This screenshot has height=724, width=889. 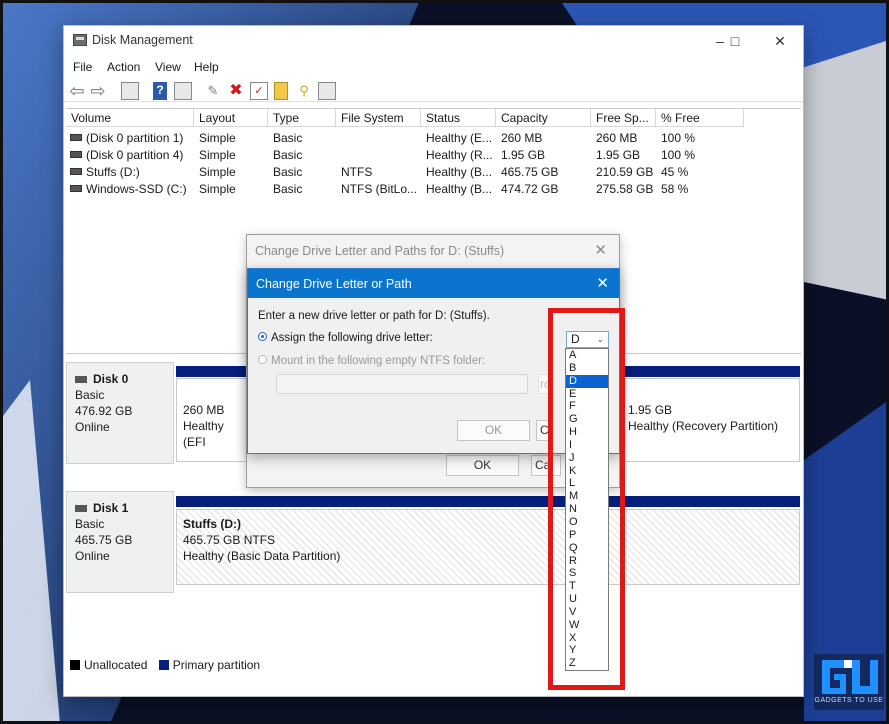 I want to click on letter-option: L, so click(x=587, y=483).